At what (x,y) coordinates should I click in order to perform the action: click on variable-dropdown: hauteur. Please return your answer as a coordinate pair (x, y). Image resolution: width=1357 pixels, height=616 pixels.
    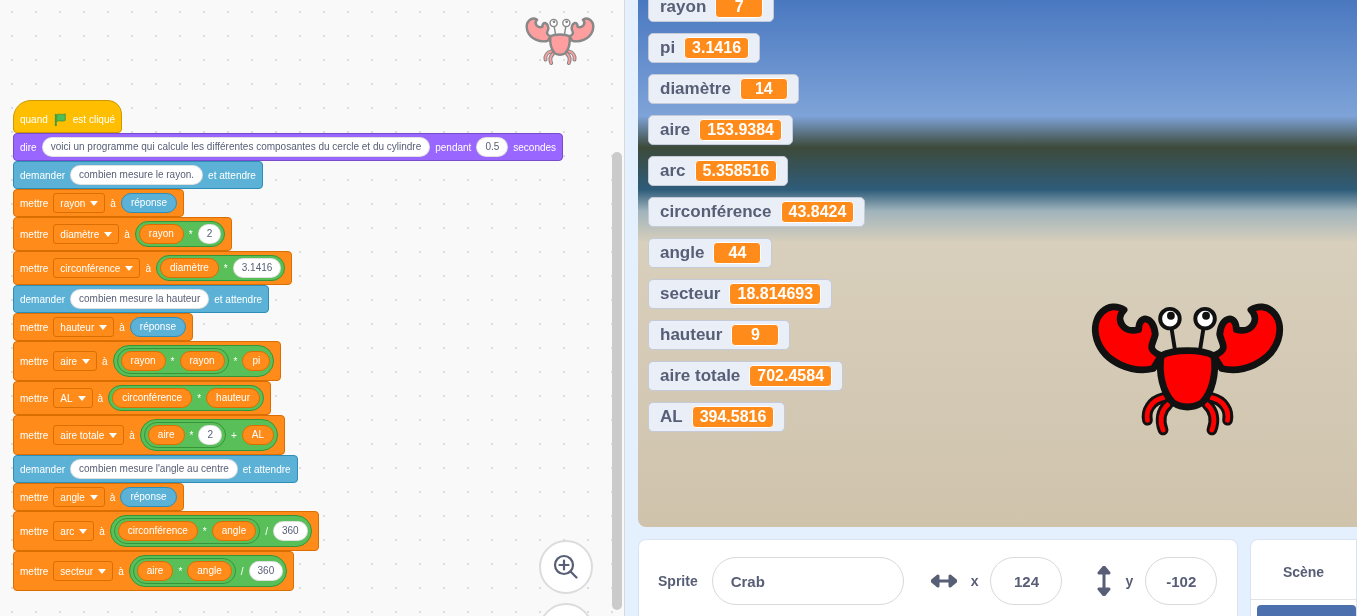
    Looking at the image, I should click on (84, 327).